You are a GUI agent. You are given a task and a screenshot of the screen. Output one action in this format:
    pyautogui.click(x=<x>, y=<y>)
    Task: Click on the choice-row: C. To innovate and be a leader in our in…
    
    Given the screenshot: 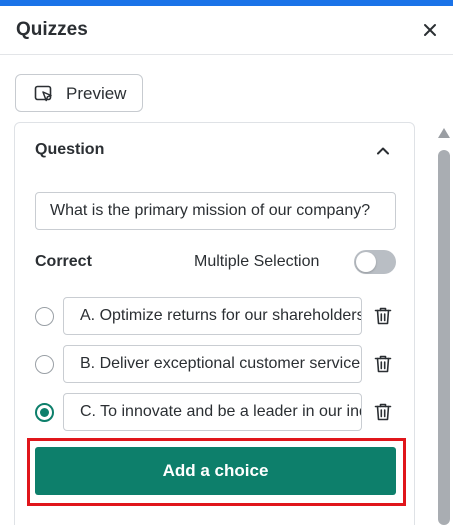 What is the action you would take?
    pyautogui.click(x=215, y=412)
    